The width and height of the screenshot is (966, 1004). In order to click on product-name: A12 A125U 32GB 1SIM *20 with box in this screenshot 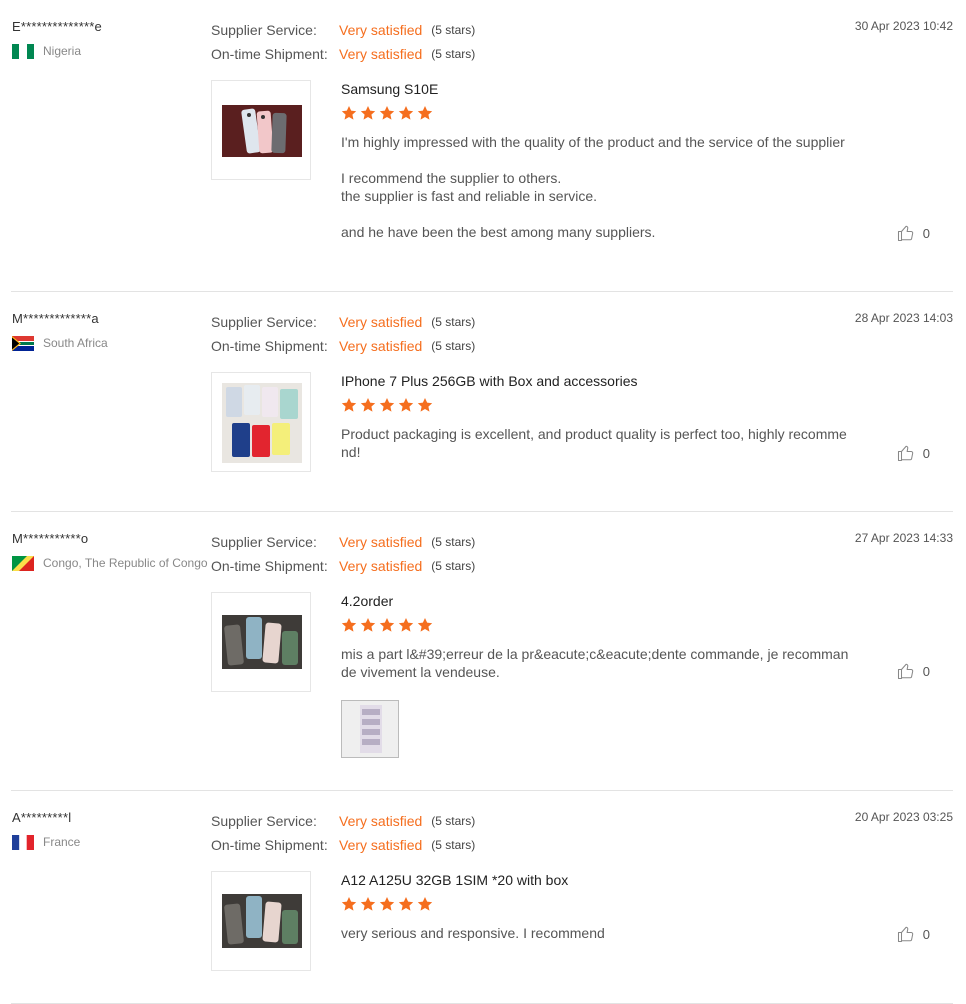, I will do `click(591, 880)`.